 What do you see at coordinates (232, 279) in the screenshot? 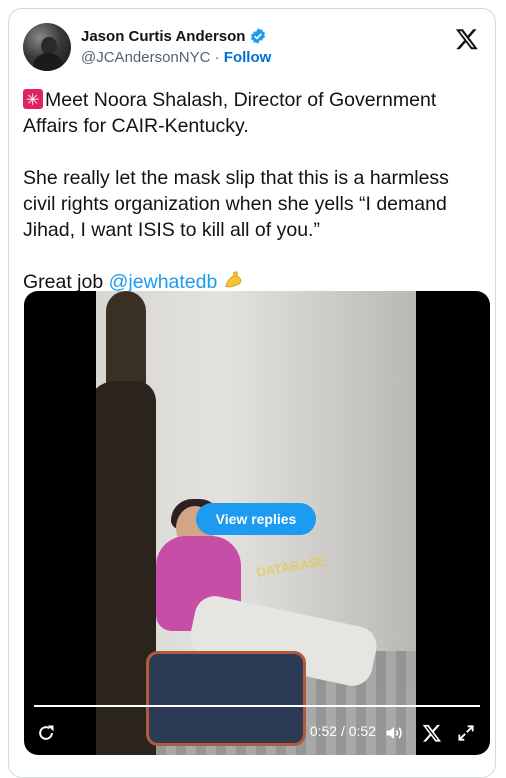
I see `flexed-biceps-icon` at bounding box center [232, 279].